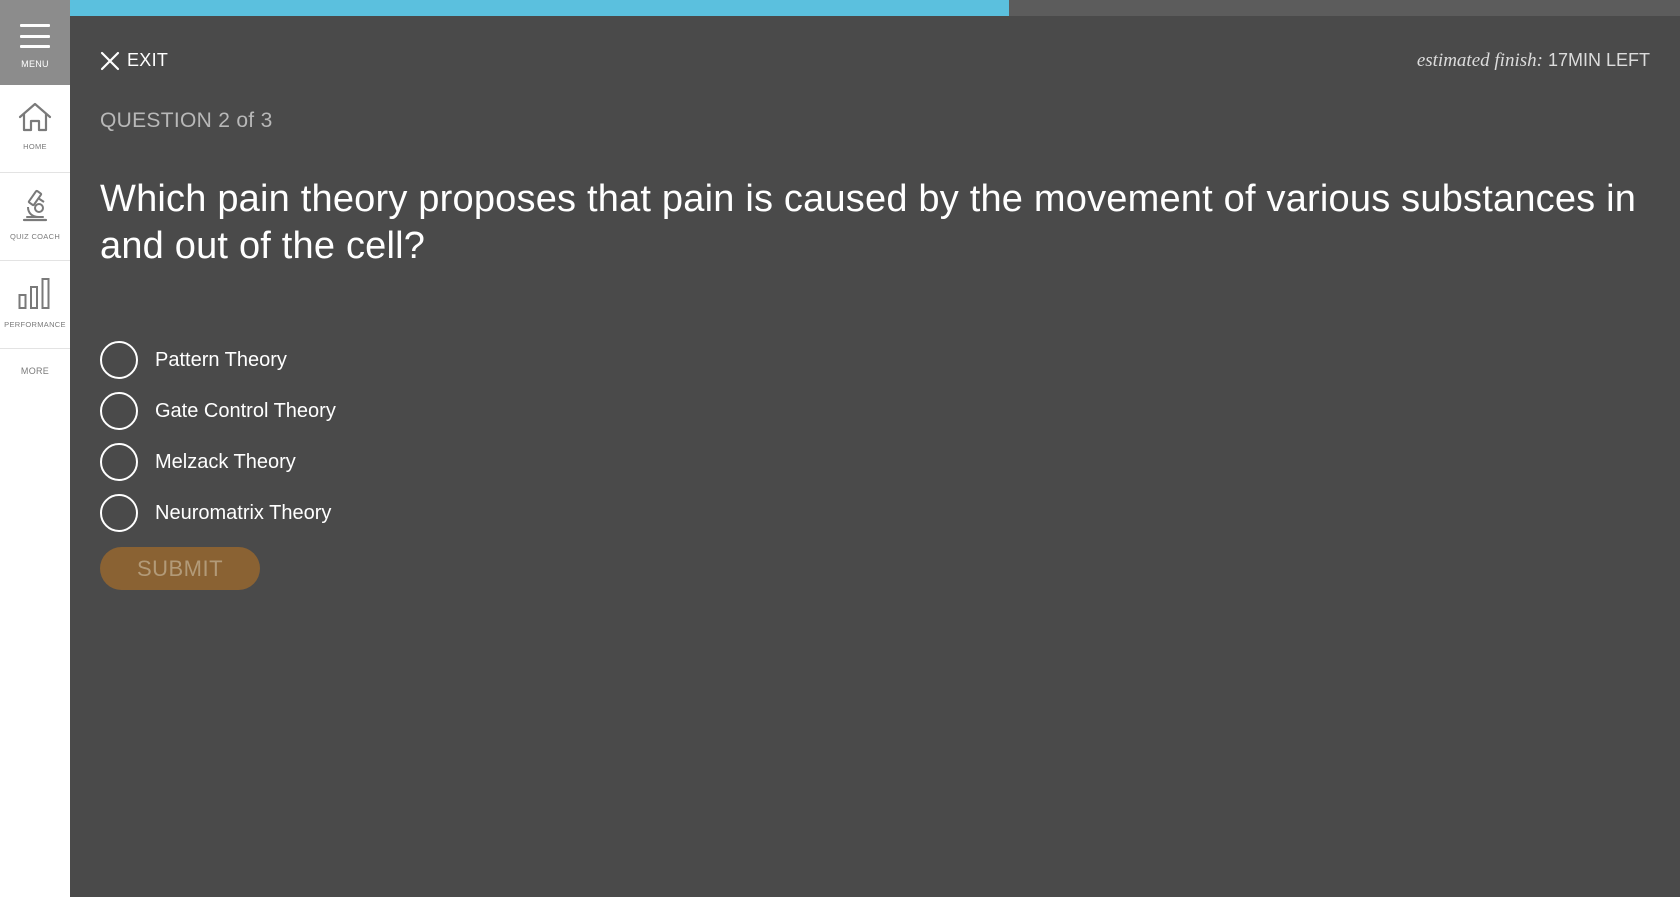 The image size is (1680, 897). I want to click on progress-bar, so click(875, 8).